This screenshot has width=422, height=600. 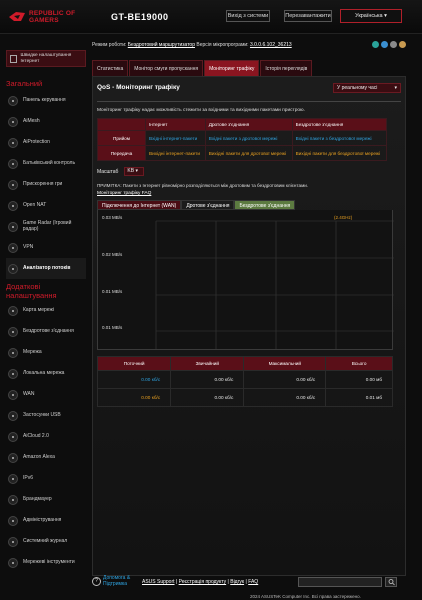 What do you see at coordinates (52, 17) in the screenshot?
I see `brand-text: REPUBLIC OF GAMERS` at bounding box center [52, 17].